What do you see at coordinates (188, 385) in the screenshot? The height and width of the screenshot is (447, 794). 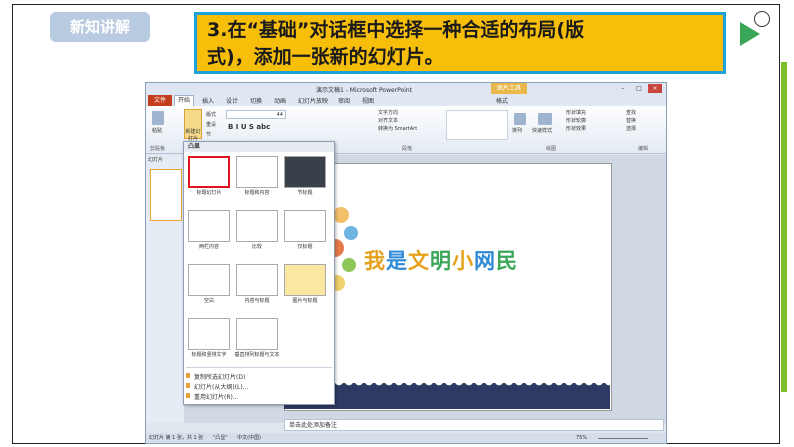 I see `outline-icon` at bounding box center [188, 385].